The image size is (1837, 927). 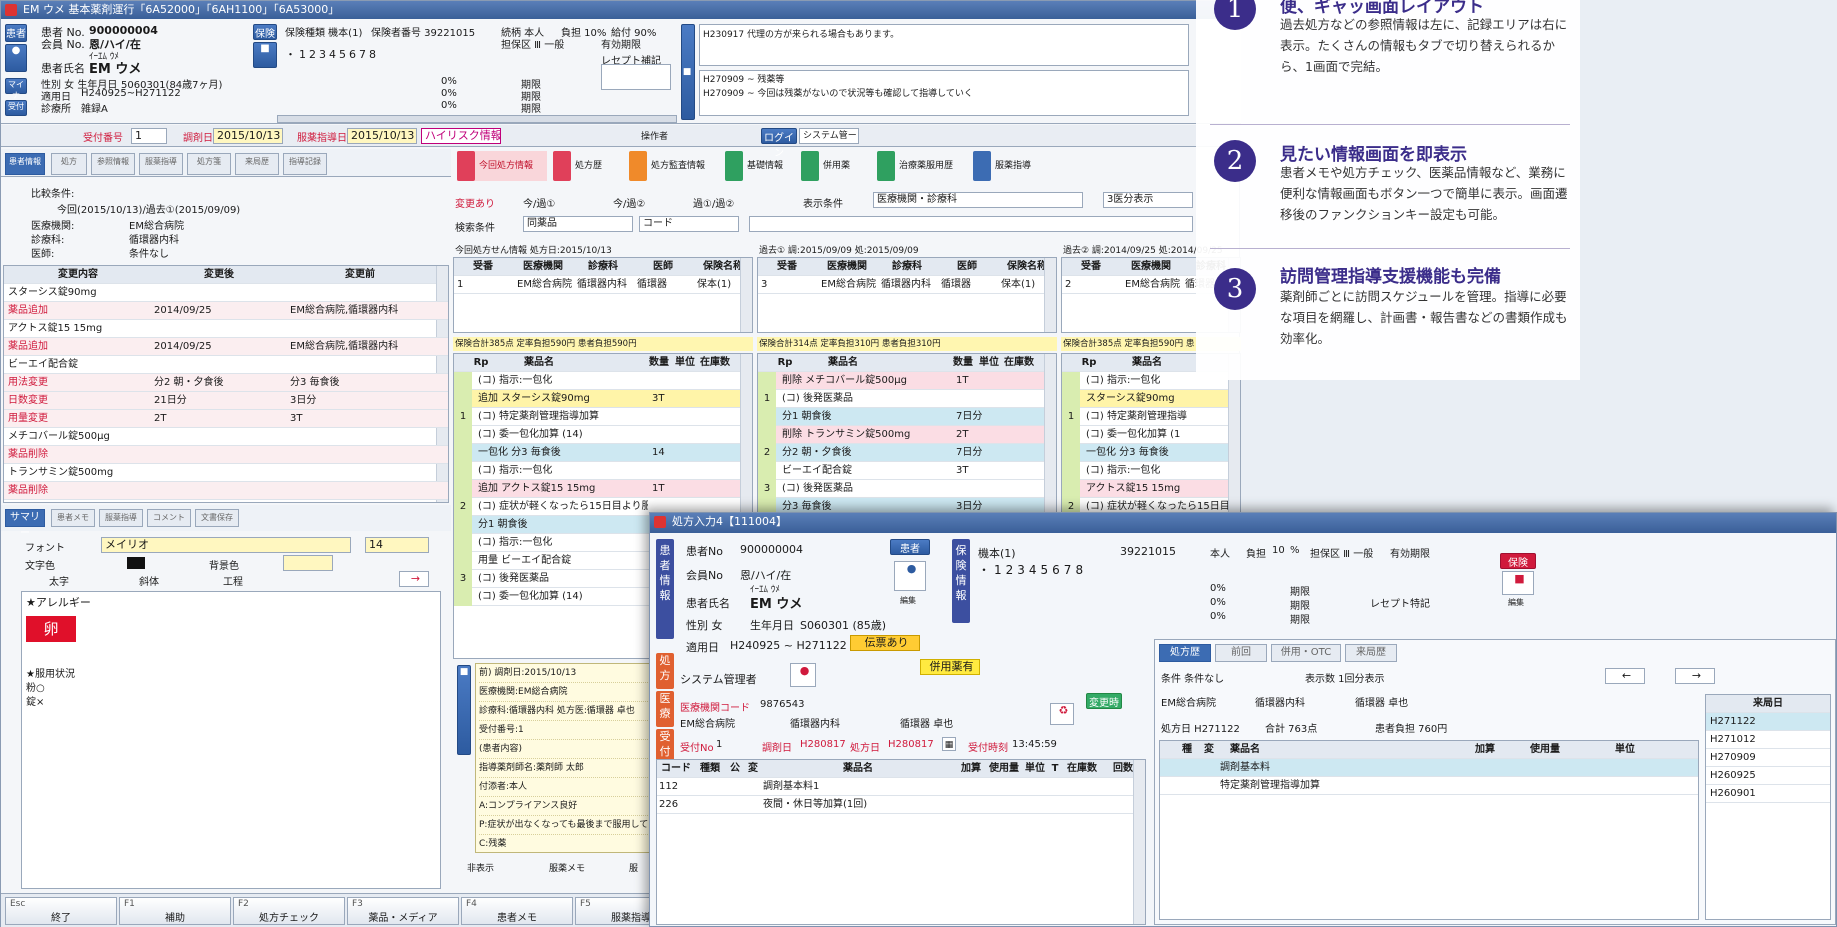 What do you see at coordinates (922, 166) in the screenshot?
I see `treatment-history-button: 治療薬服用歴` at bounding box center [922, 166].